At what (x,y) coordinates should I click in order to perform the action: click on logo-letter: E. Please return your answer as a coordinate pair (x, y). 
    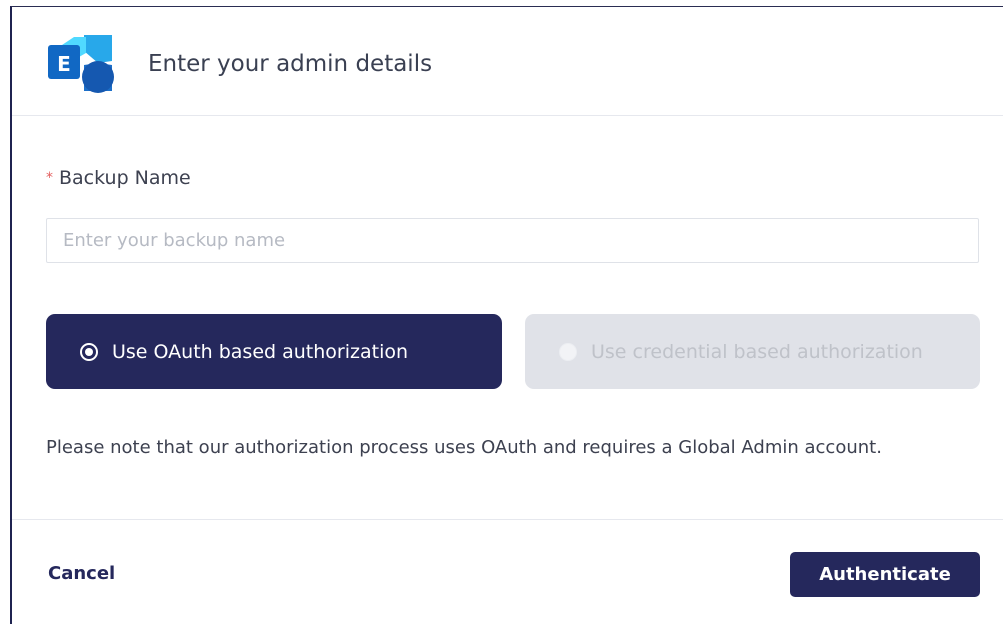
    Looking at the image, I should click on (64, 64).